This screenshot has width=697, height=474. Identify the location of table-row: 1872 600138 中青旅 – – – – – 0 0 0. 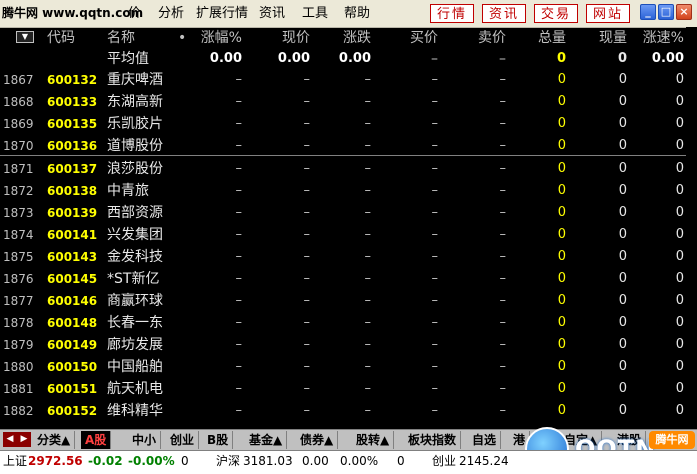
(343, 191).